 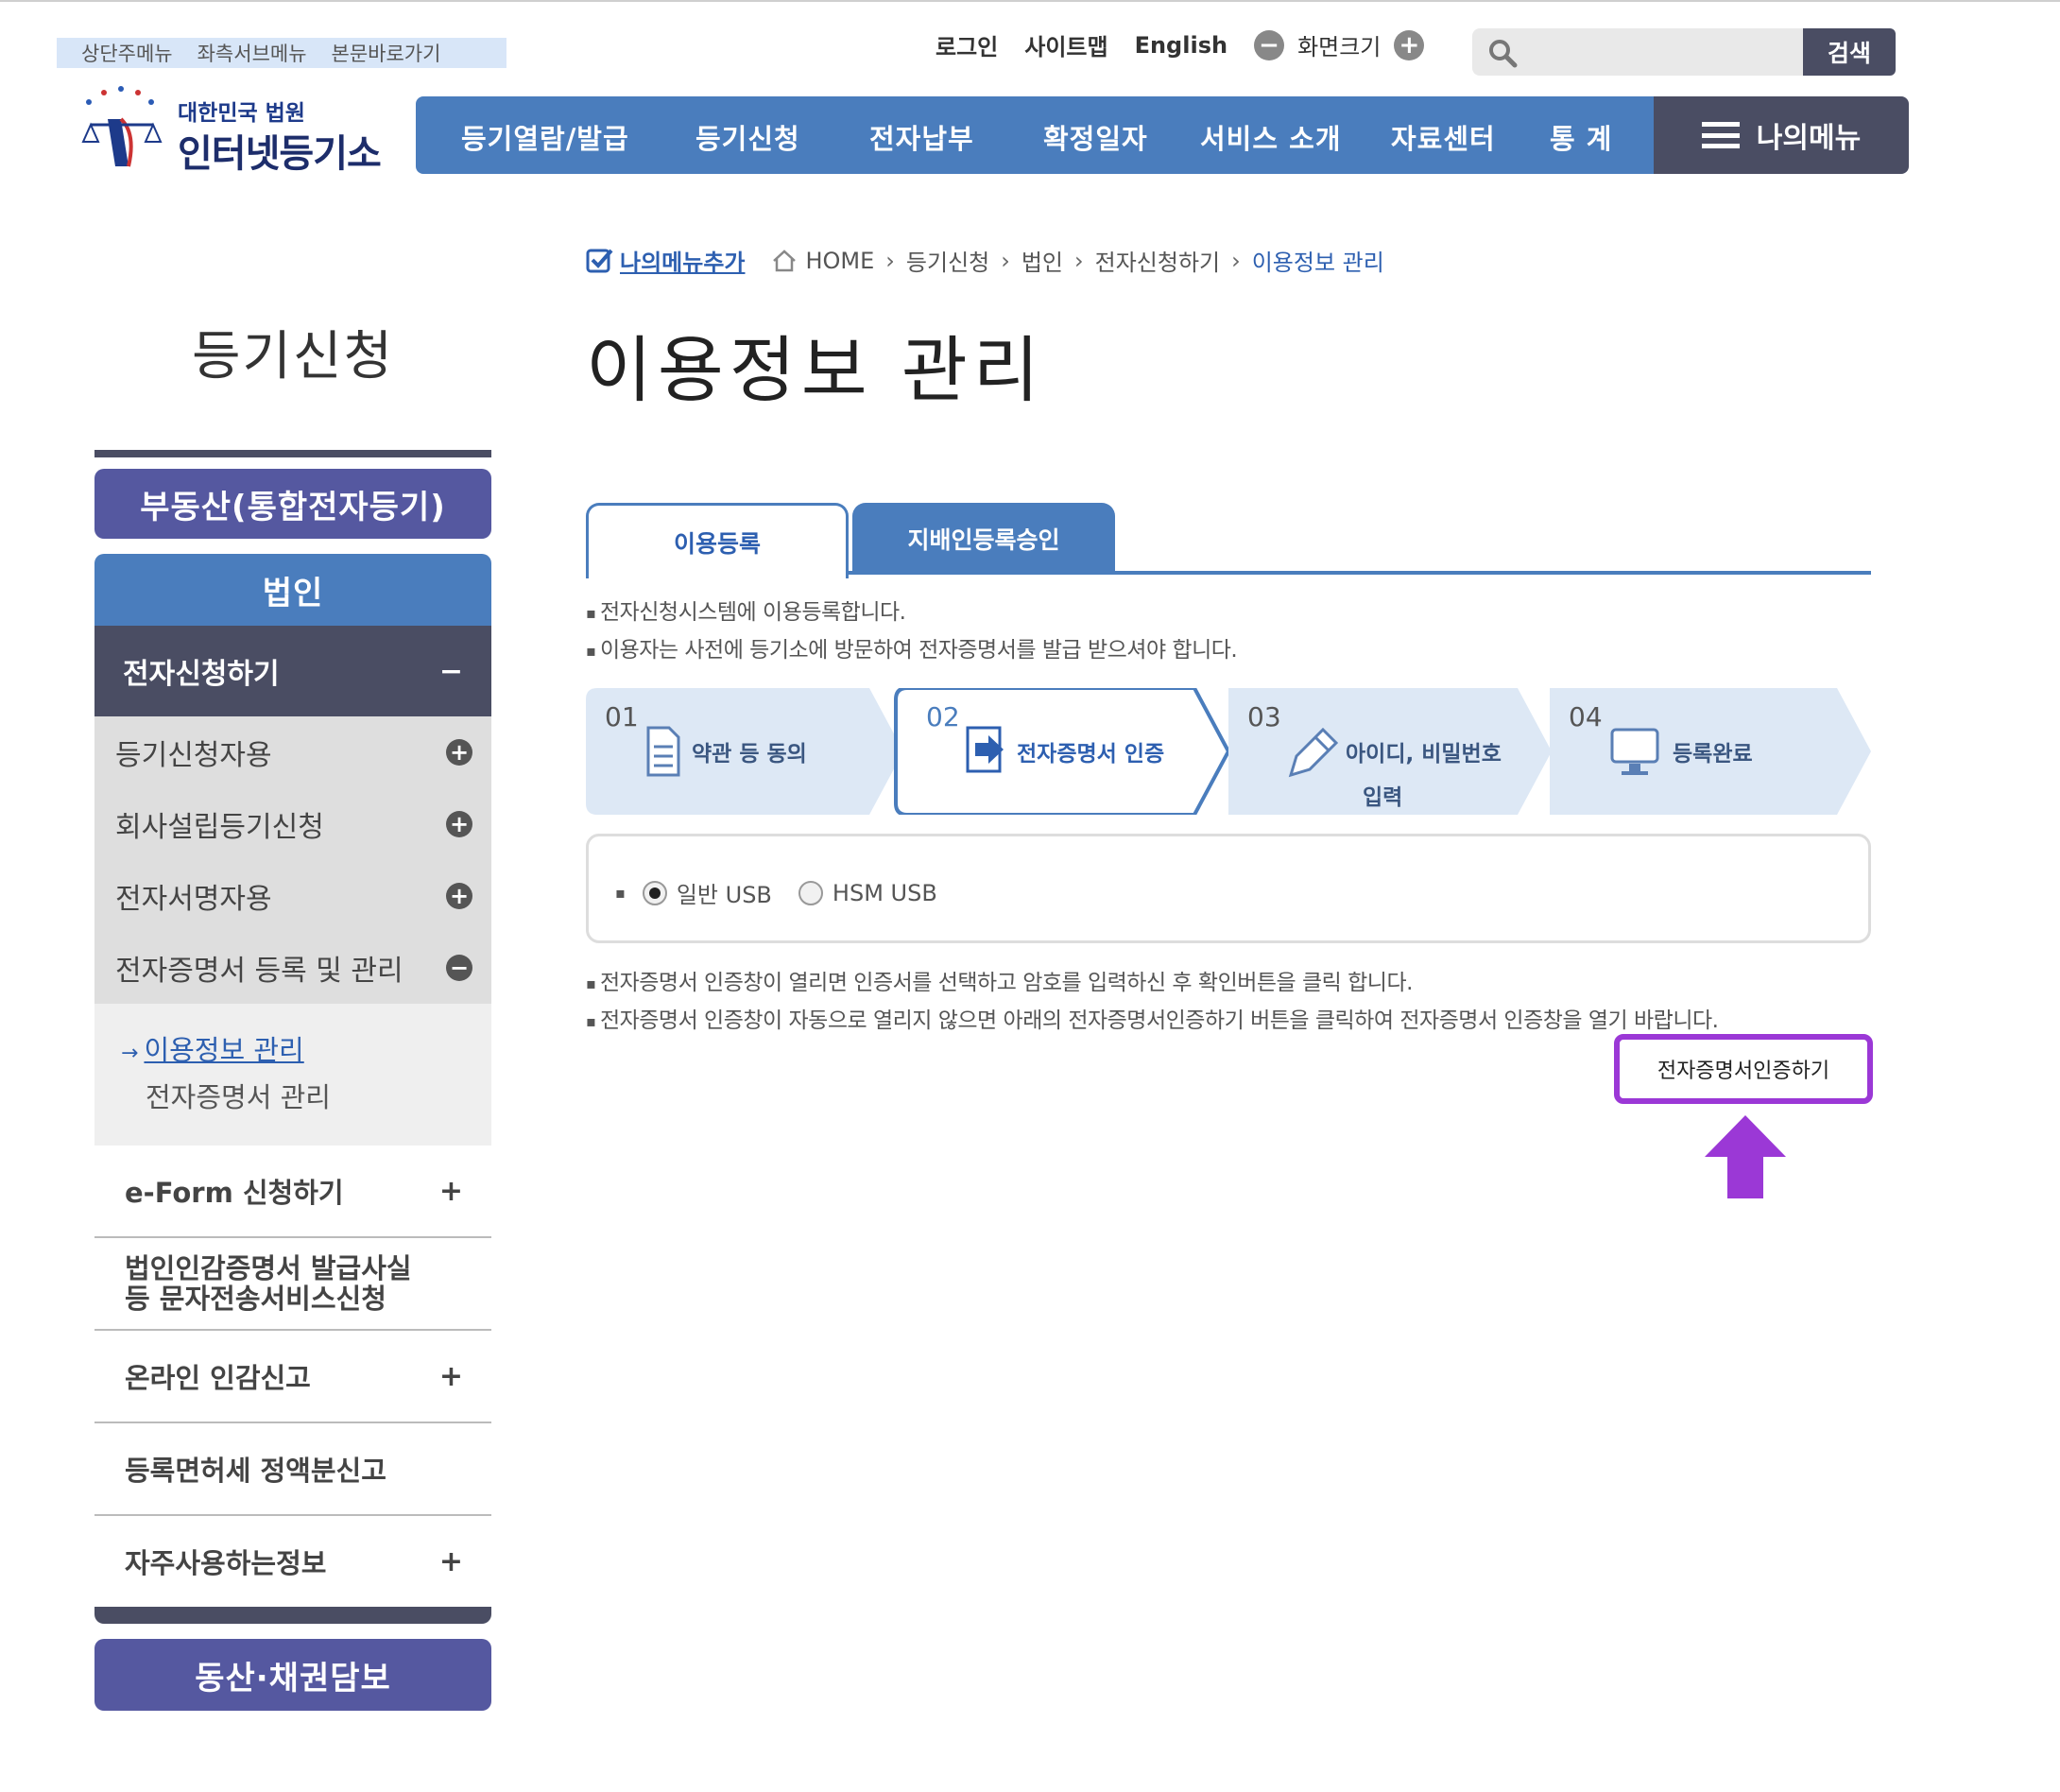 I want to click on tab-manager-approval: 지배인등록승인, so click(x=983, y=539).